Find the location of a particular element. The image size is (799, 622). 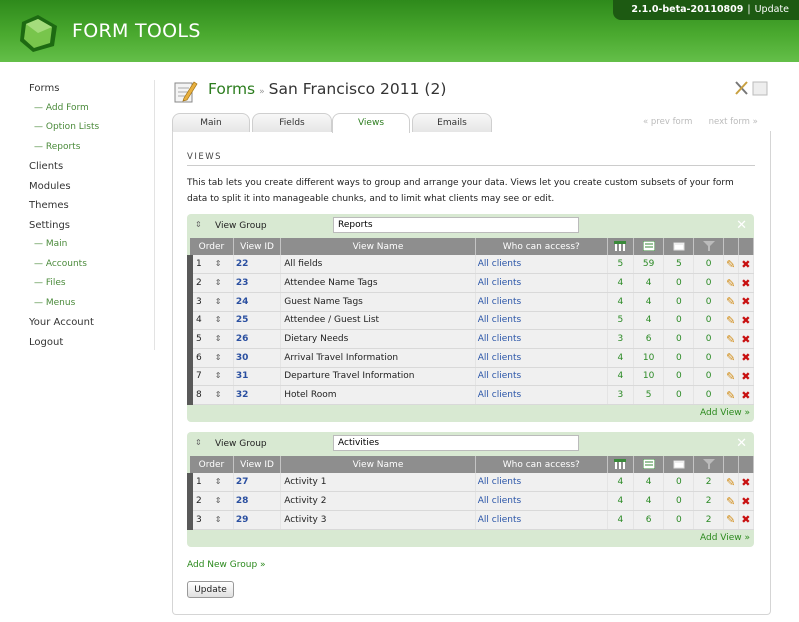

view-name: Activity 2 is located at coordinates (378, 501).